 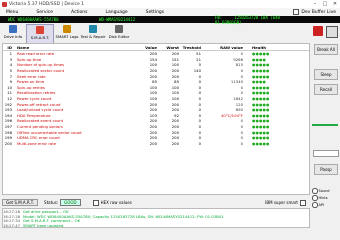 What do you see at coordinates (116, 202) in the screenshot?
I see `hex-raw-label: HEX raw values` at bounding box center [116, 202].